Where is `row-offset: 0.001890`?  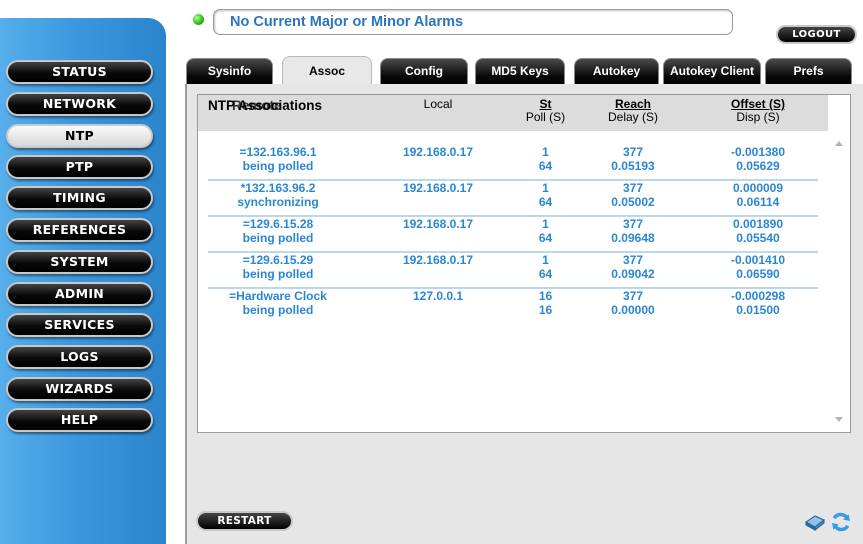
row-offset: 0.001890 is located at coordinates (758, 224).